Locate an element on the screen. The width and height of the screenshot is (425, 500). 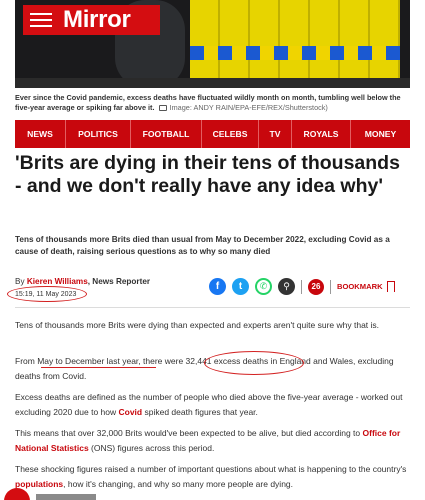
site-header: Mirror is located at coordinates (91, 20).